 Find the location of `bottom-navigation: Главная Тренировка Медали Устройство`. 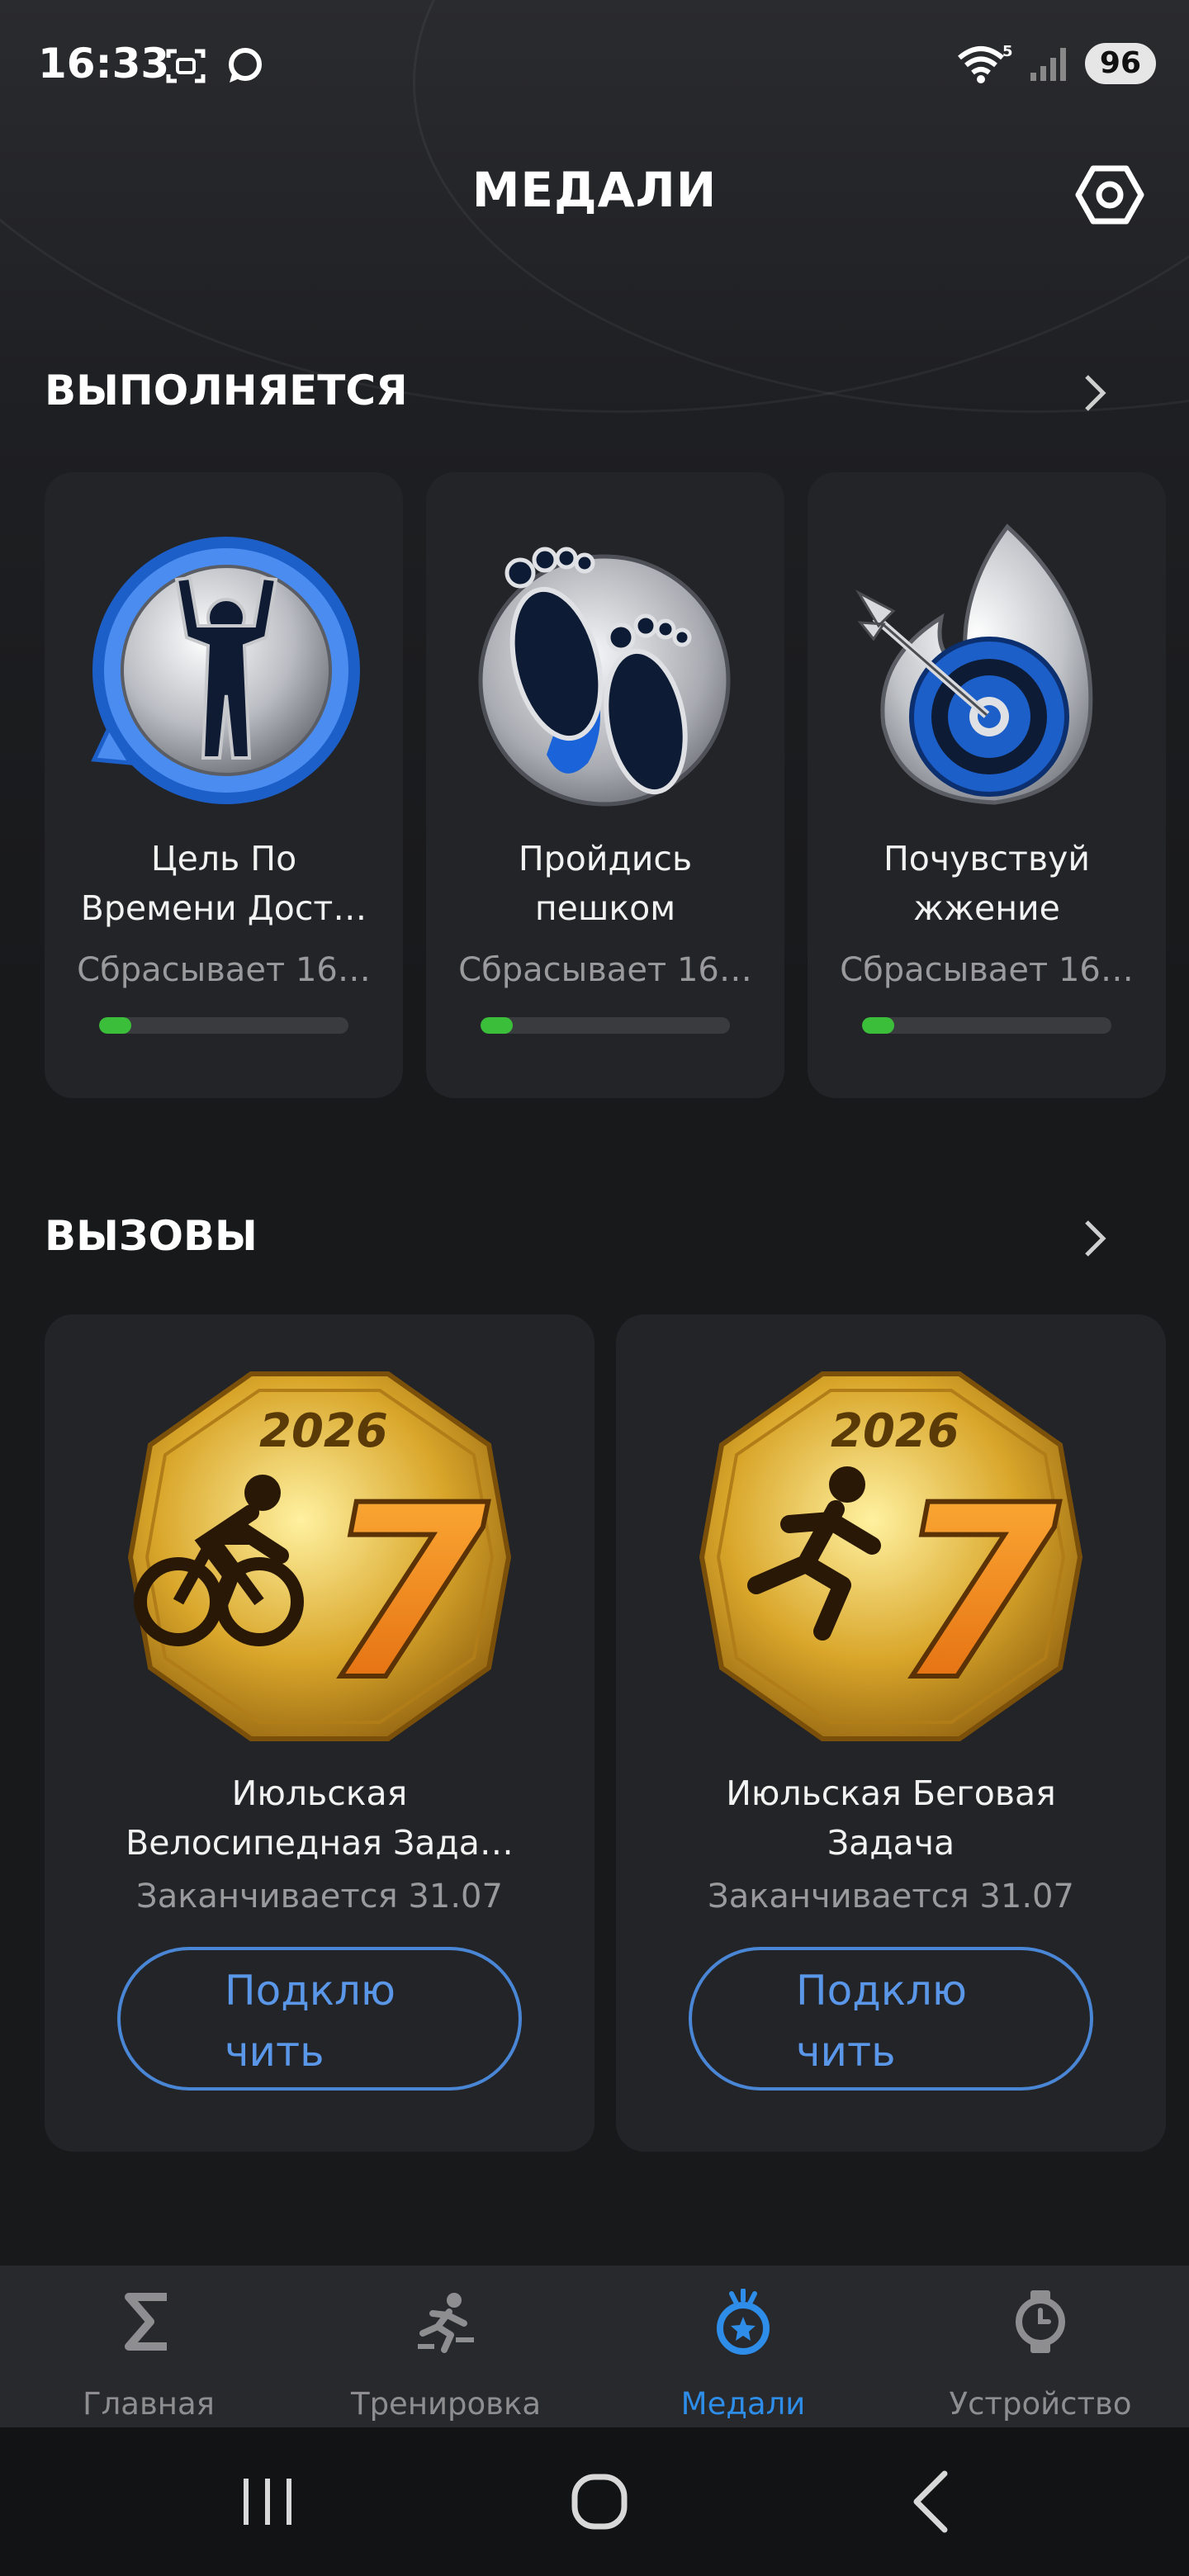

bottom-navigation: Главная Тренировка Медали Устройство is located at coordinates (594, 2346).